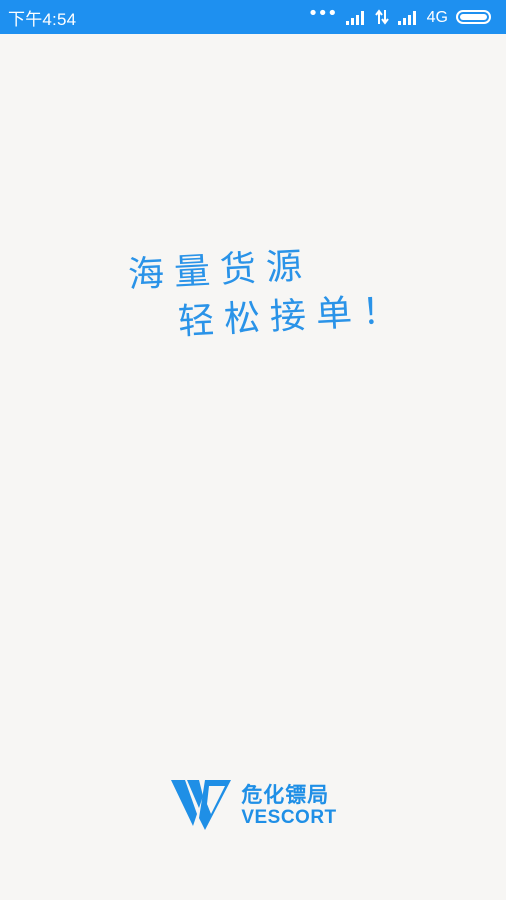  I want to click on data-transfer-icon, so click(381, 17).